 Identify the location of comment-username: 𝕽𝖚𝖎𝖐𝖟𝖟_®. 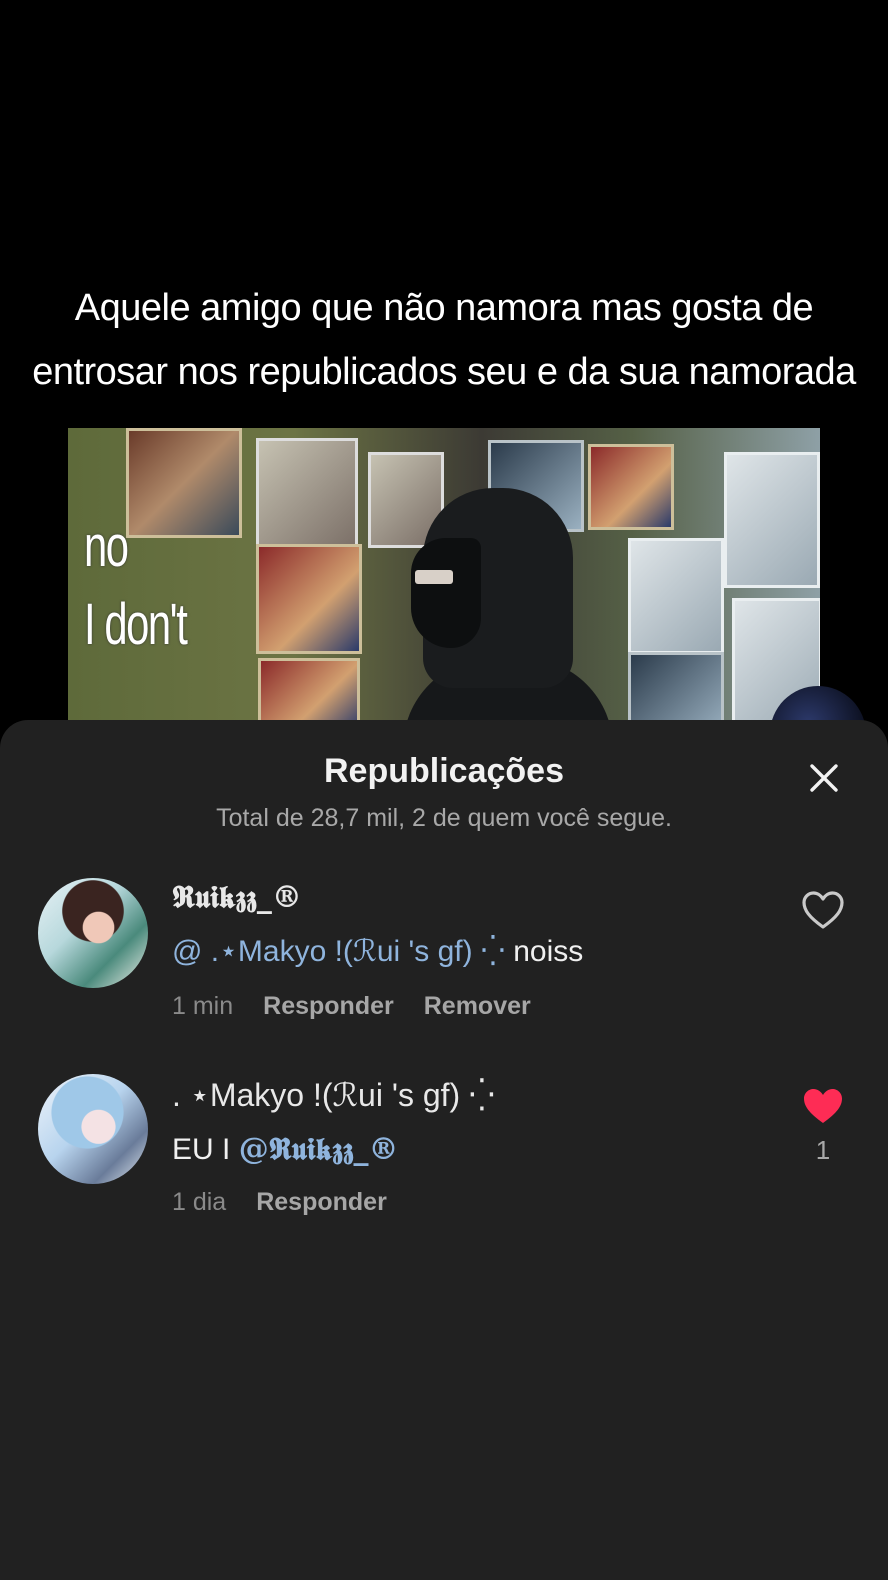
(237, 897).